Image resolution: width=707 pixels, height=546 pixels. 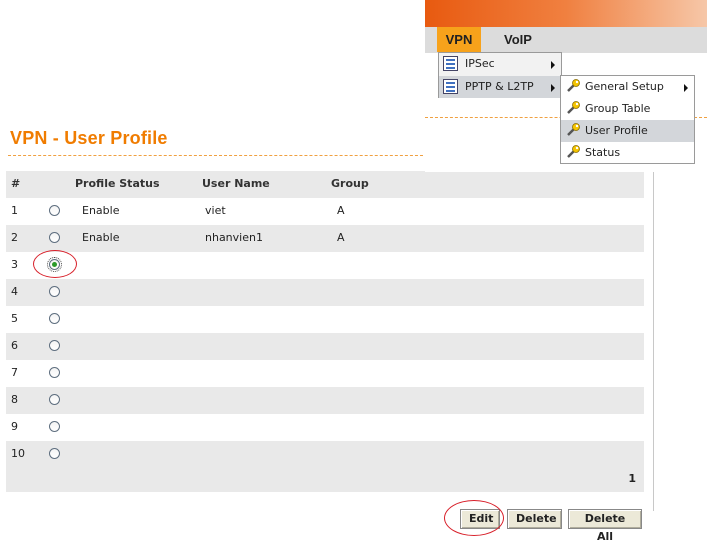 What do you see at coordinates (218, 155) in the screenshot?
I see `title-divider` at bounding box center [218, 155].